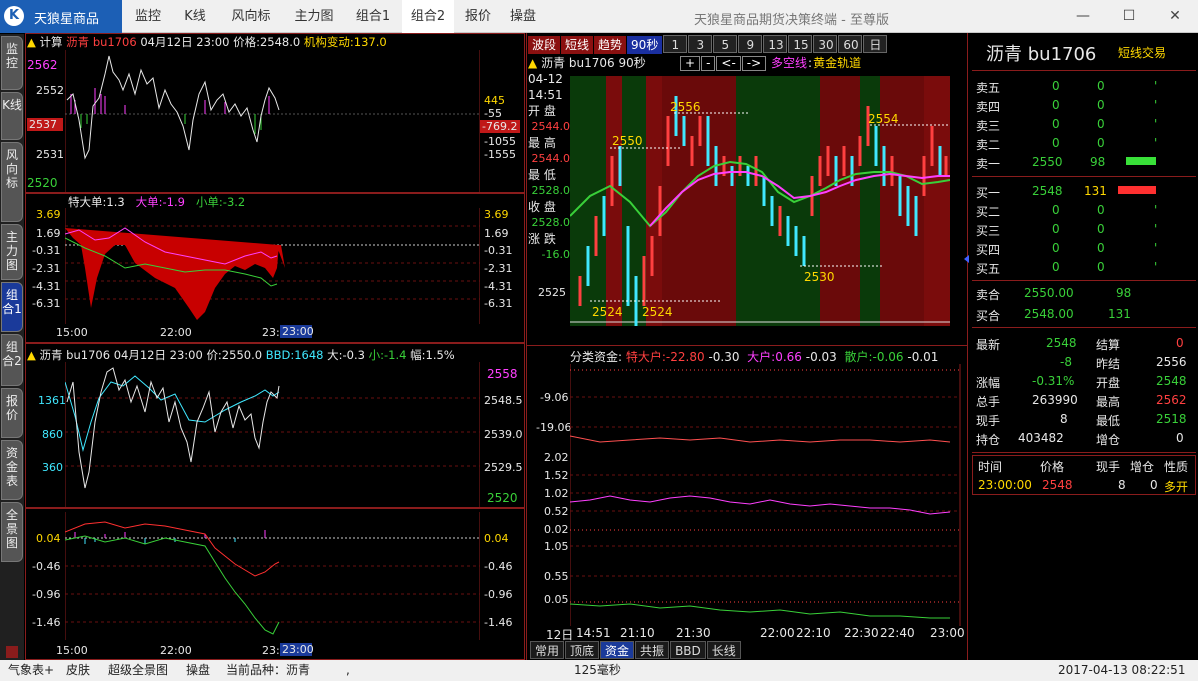 This screenshot has width=1198, height=681. I want to click on side-tab-combo2: 组合2, so click(12, 360).